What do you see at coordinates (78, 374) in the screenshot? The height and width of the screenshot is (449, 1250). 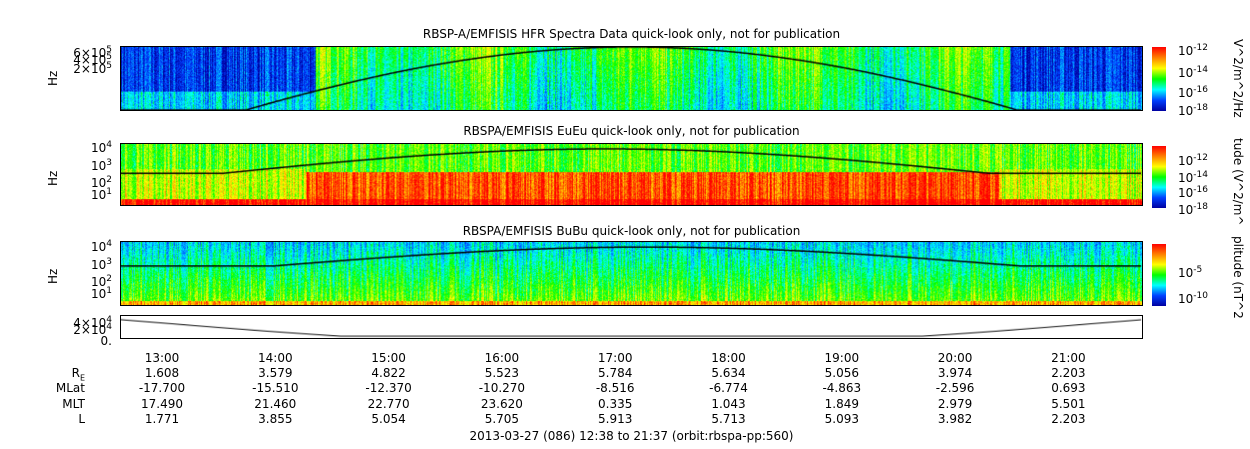 I see `ephemeris-label: RE` at bounding box center [78, 374].